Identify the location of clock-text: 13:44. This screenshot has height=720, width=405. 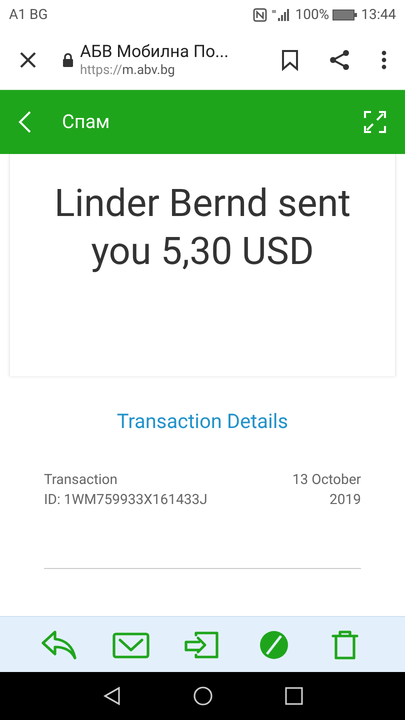
(378, 15).